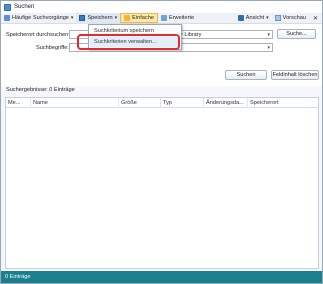 The height and width of the screenshot is (284, 323). I want to click on title-bar: Suchen, so click(161, 7).